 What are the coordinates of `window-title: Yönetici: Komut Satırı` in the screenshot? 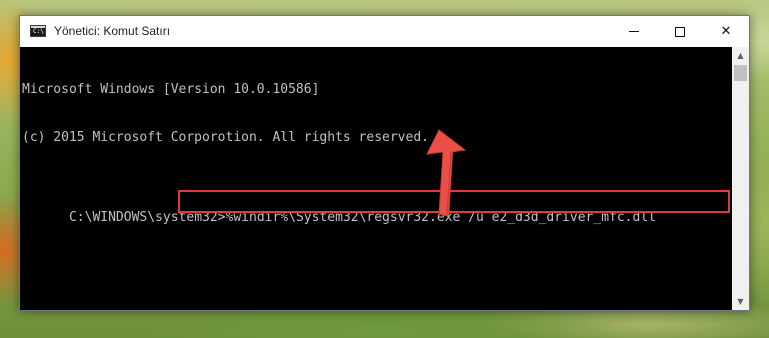 It's located at (112, 31).